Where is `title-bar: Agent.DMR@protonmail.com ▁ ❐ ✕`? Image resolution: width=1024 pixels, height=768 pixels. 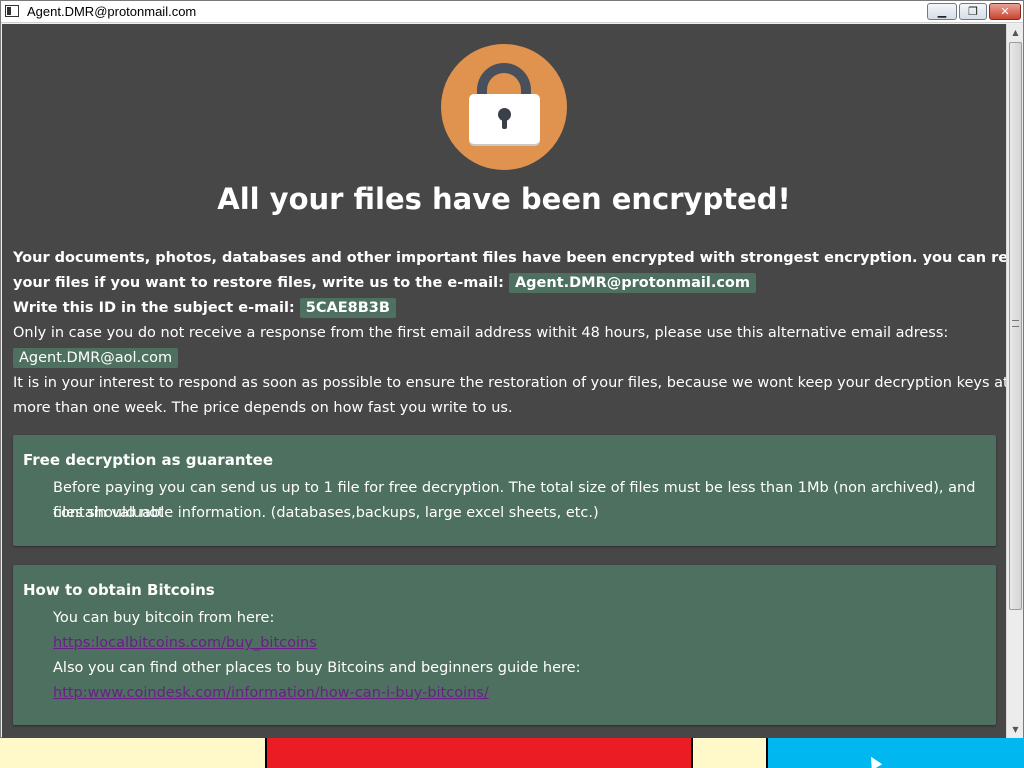 title-bar: Agent.DMR@protonmail.com ▁ ❐ ✕ is located at coordinates (512, 12).